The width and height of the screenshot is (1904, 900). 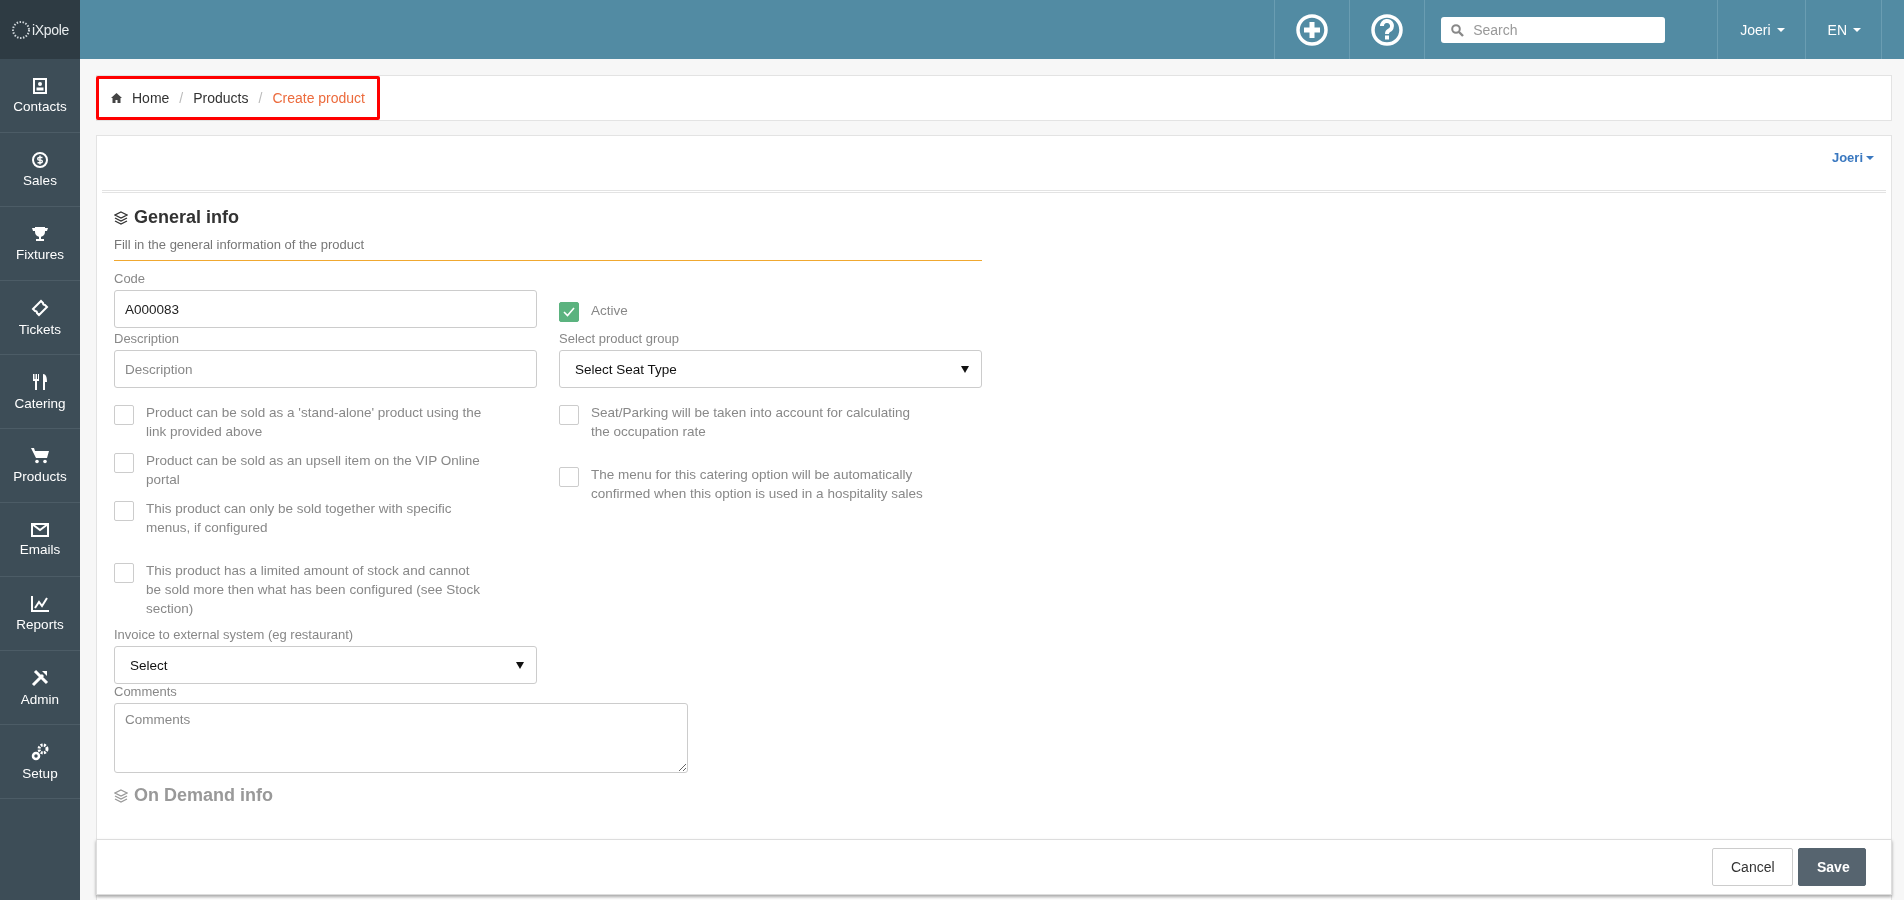 What do you see at coordinates (548, 249) in the screenshot?
I see `section-subtitle: Fill in the general information of the product` at bounding box center [548, 249].